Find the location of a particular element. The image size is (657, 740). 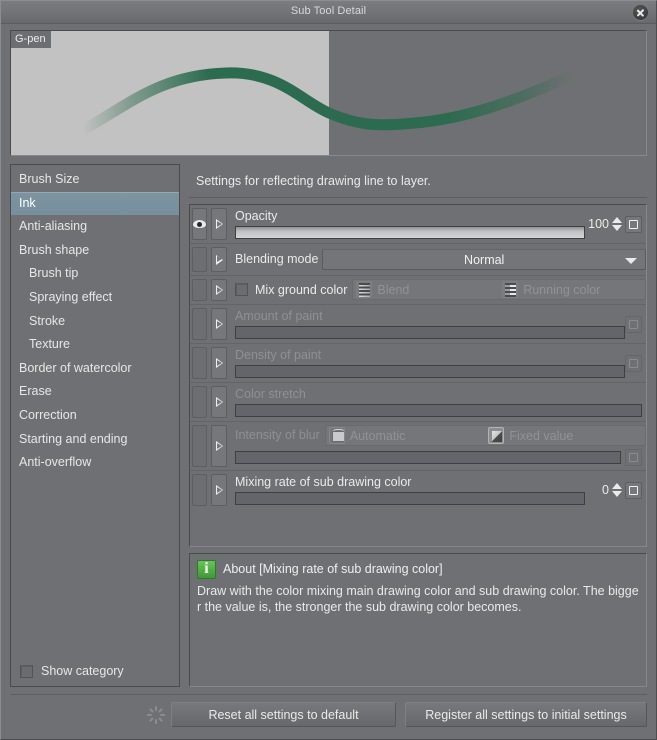

amount-of-paint-label: Amount of paint is located at coordinates (279, 316).